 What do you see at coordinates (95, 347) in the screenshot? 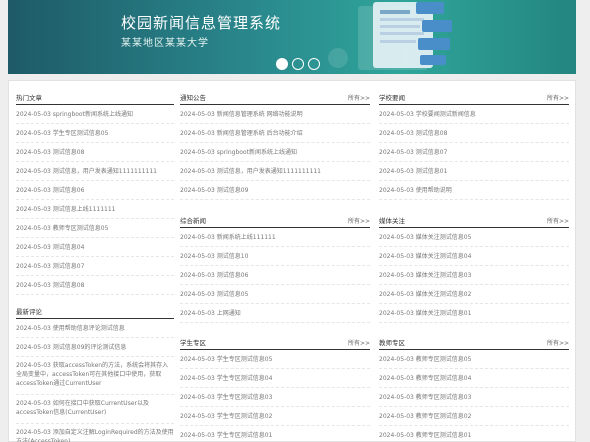
I see `list-item: 2024-05-03 测试信息09的评论测试信息` at bounding box center [95, 347].